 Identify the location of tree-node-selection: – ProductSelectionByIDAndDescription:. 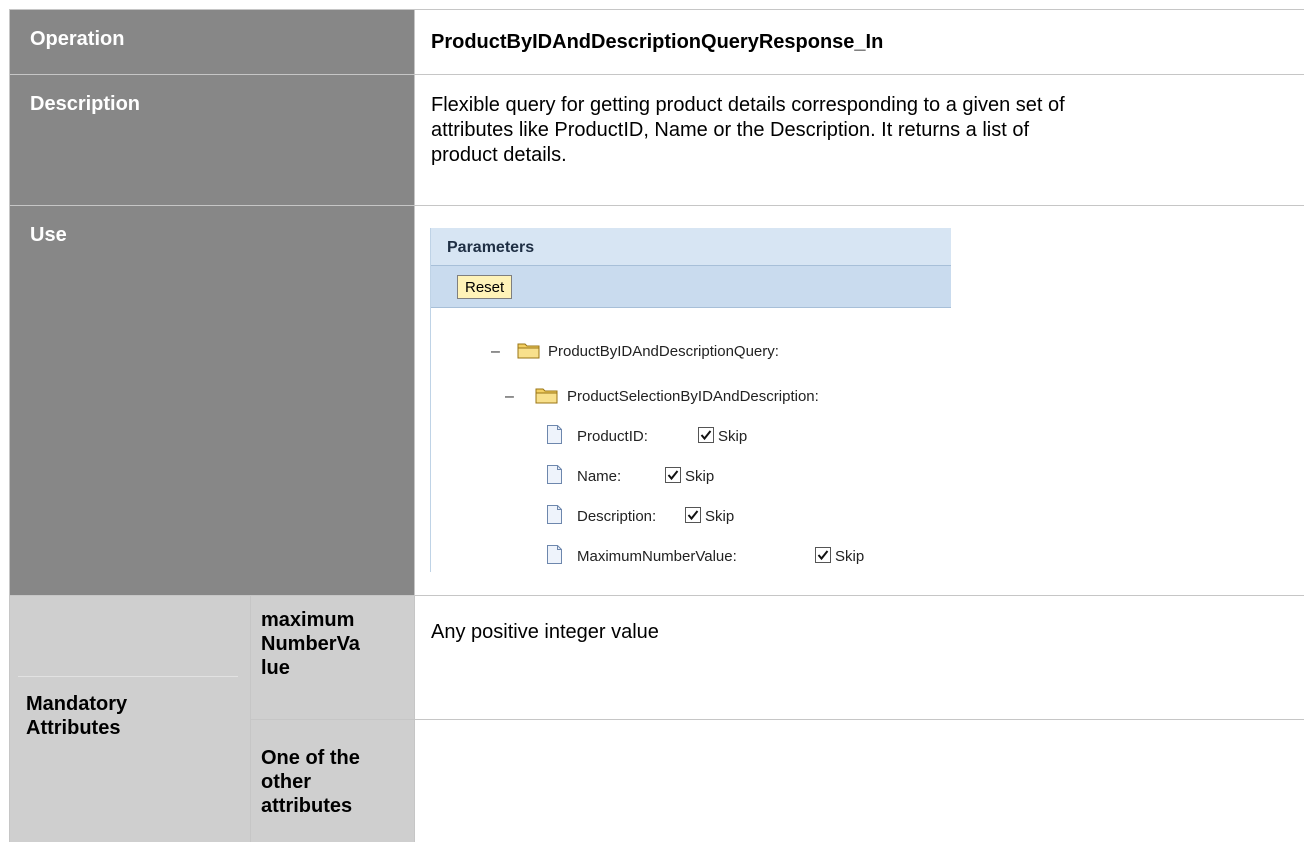
(691, 397).